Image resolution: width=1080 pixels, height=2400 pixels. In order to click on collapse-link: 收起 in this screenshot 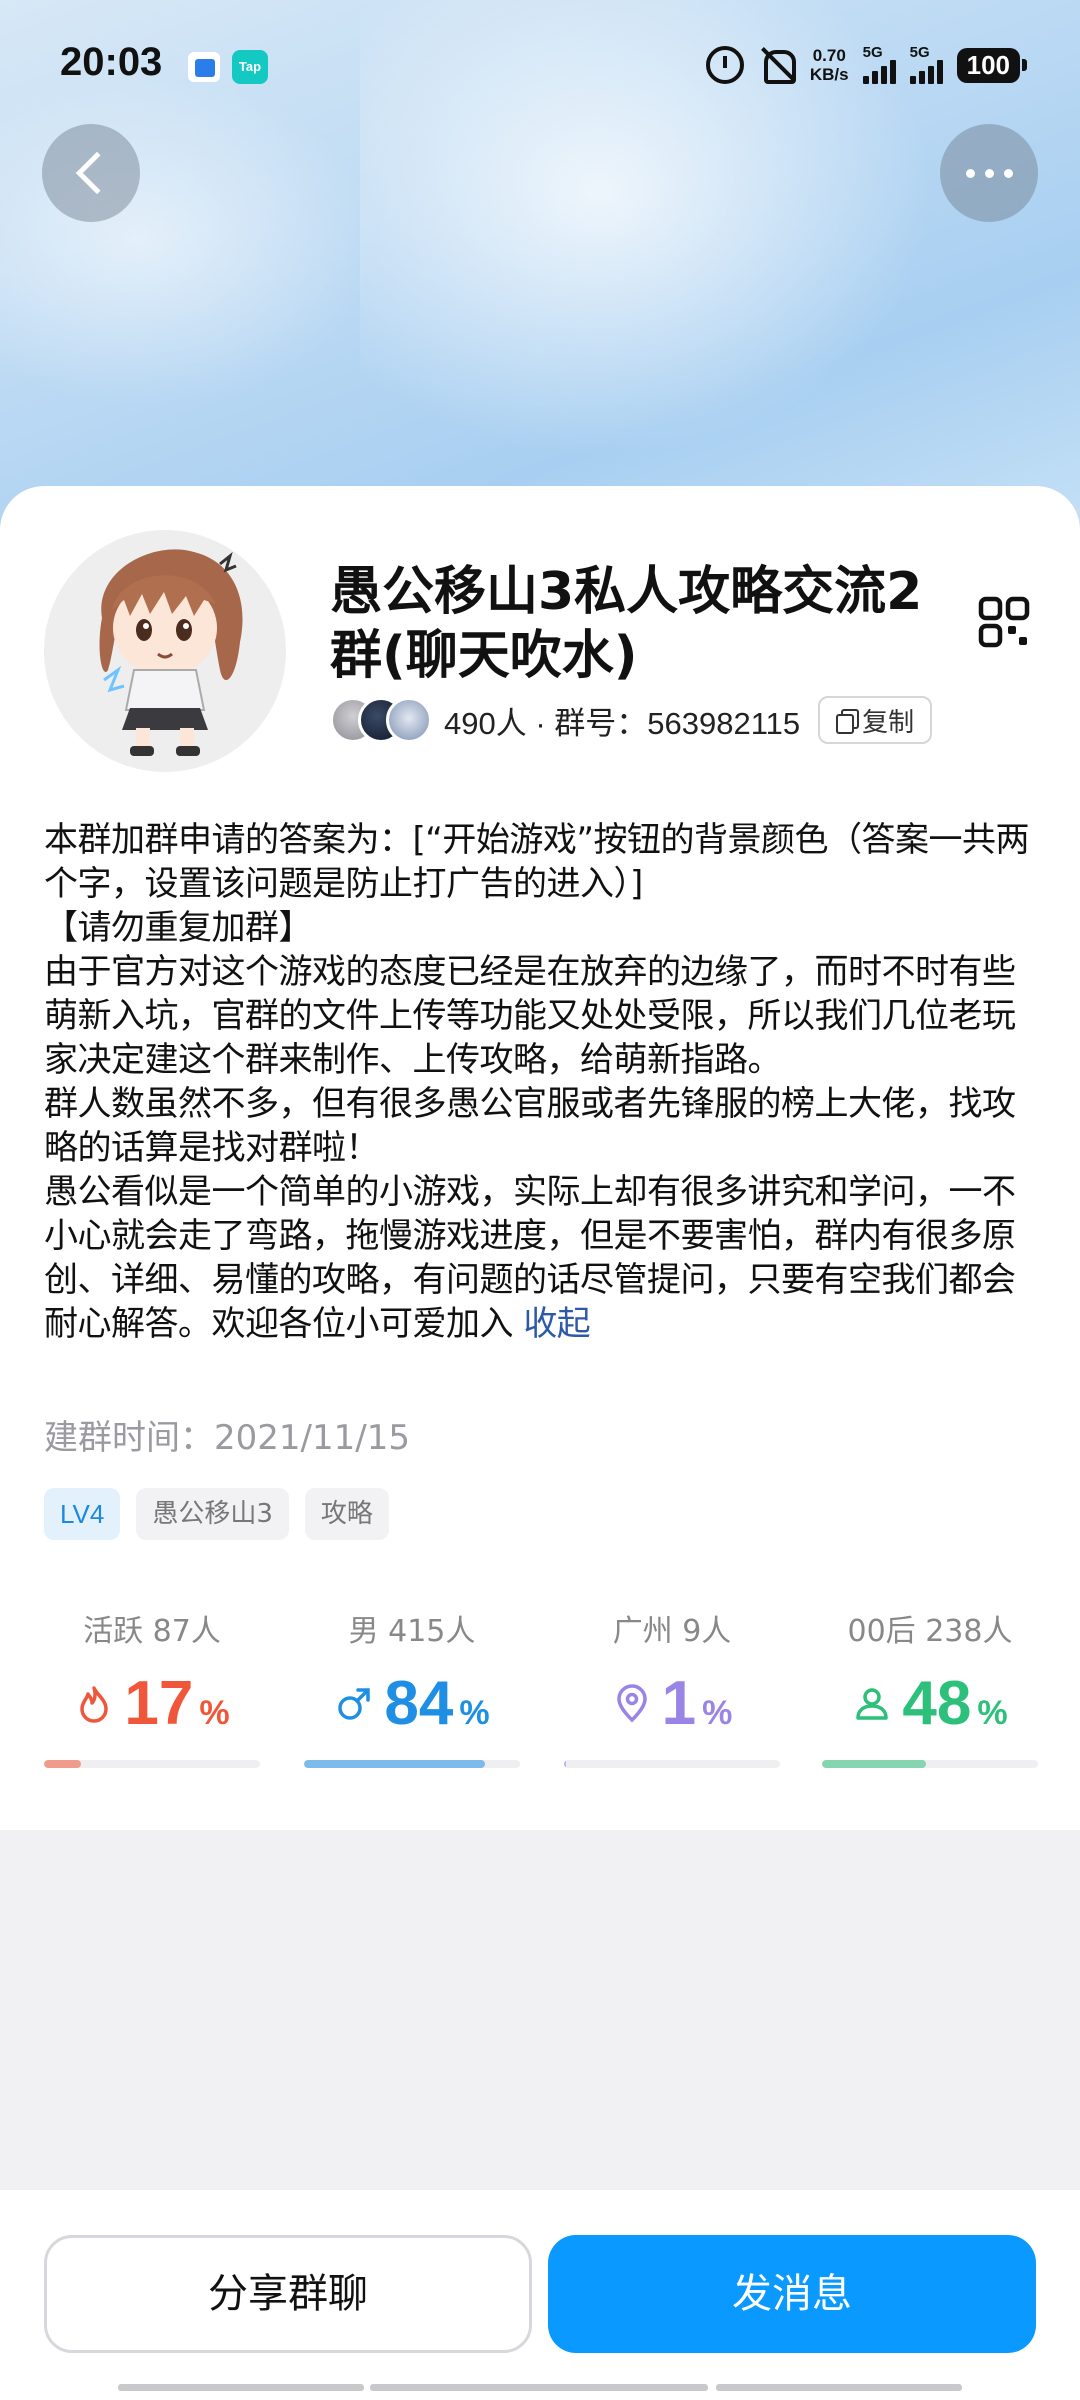, I will do `click(557, 1324)`.